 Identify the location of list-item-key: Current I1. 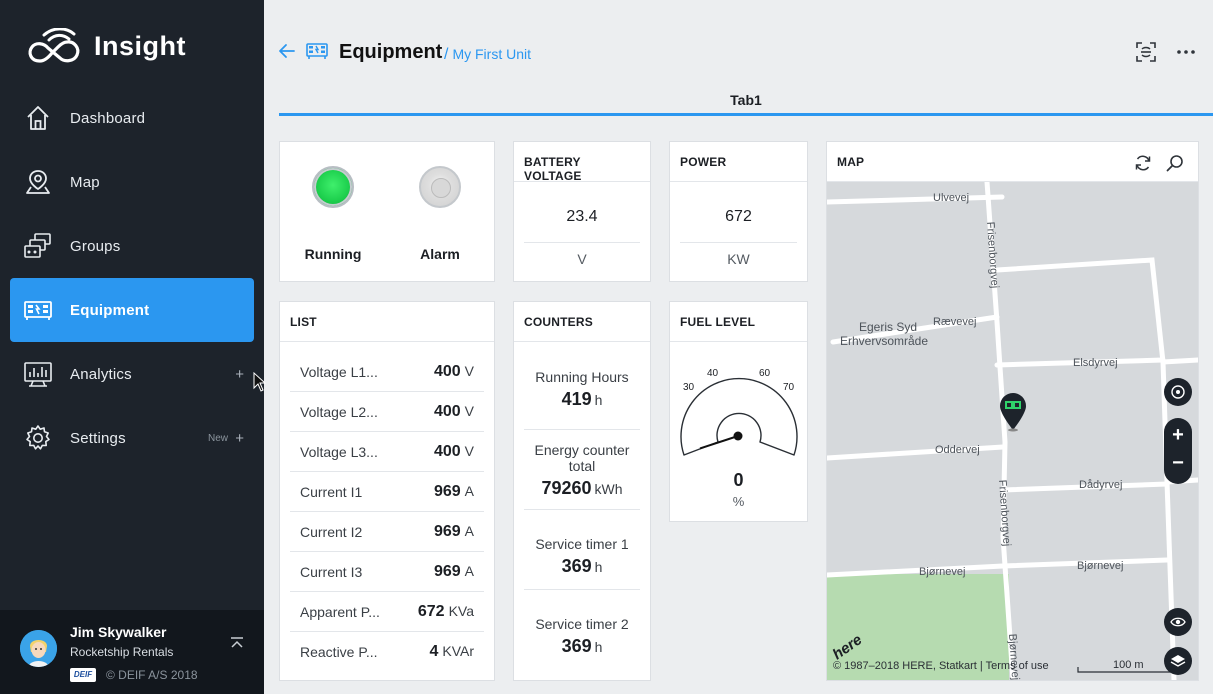
(331, 491).